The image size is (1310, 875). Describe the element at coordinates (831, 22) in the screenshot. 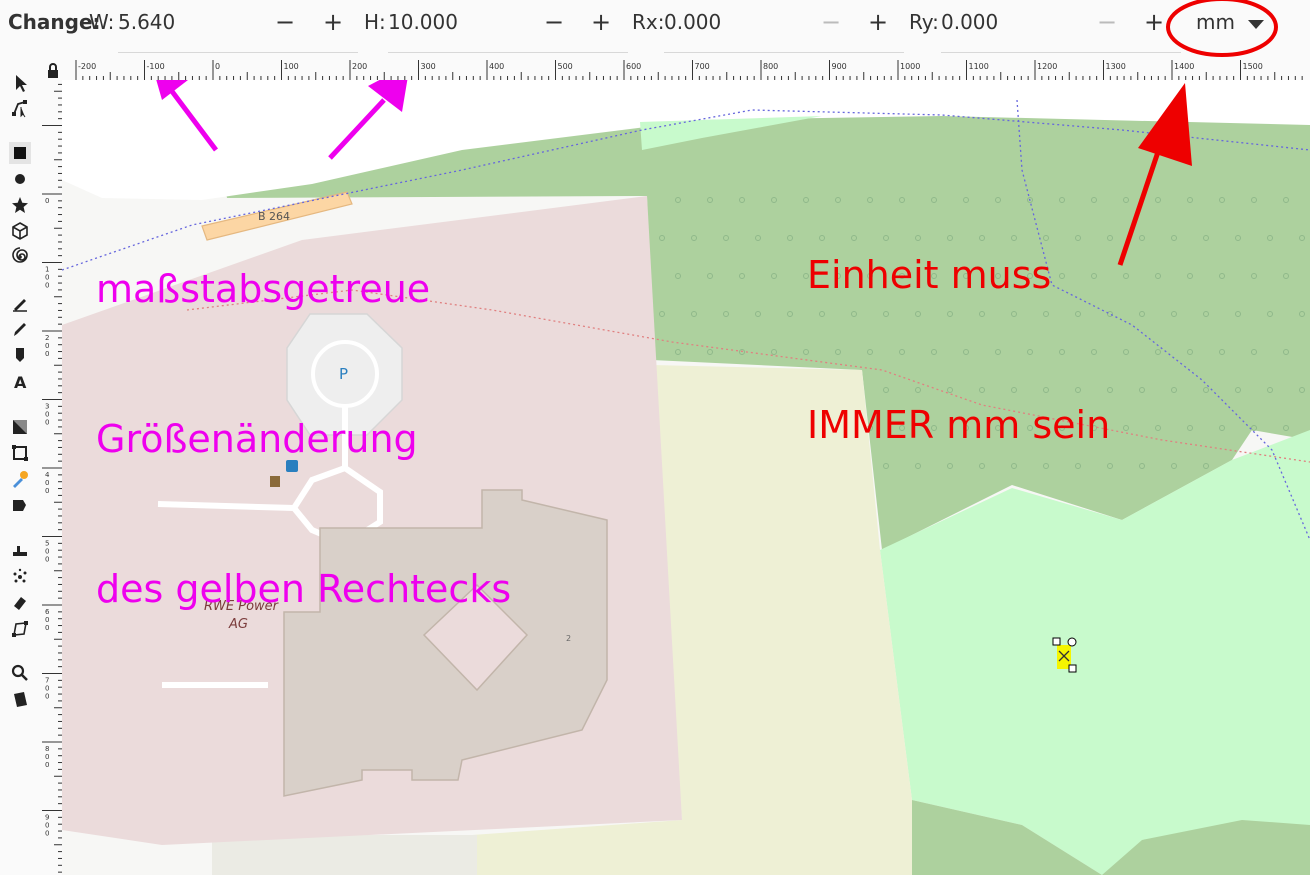

I see `rx-decrement-button: −` at that location.